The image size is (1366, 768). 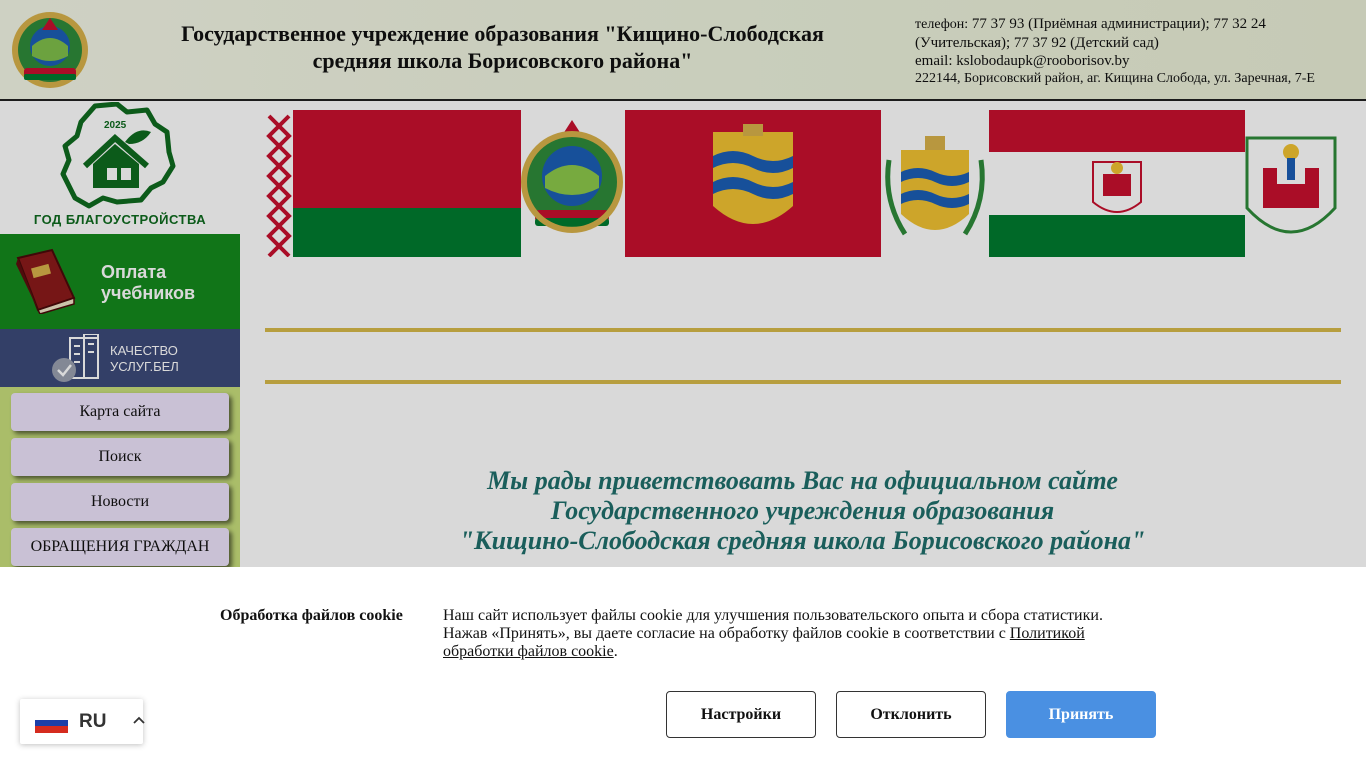 I want to click on language-switcher: RU, so click(x=82, y=721).